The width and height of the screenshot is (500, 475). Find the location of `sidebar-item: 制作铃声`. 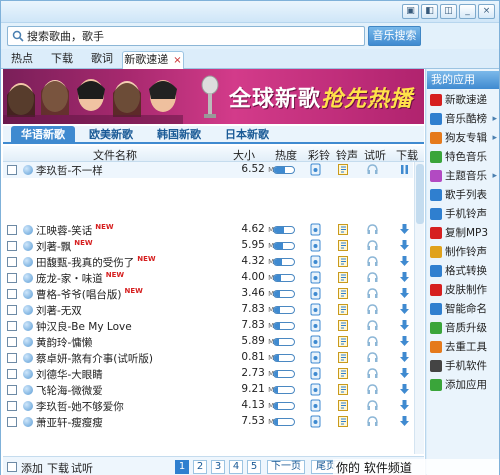

sidebar-item: 制作铃声 is located at coordinates (463, 252).